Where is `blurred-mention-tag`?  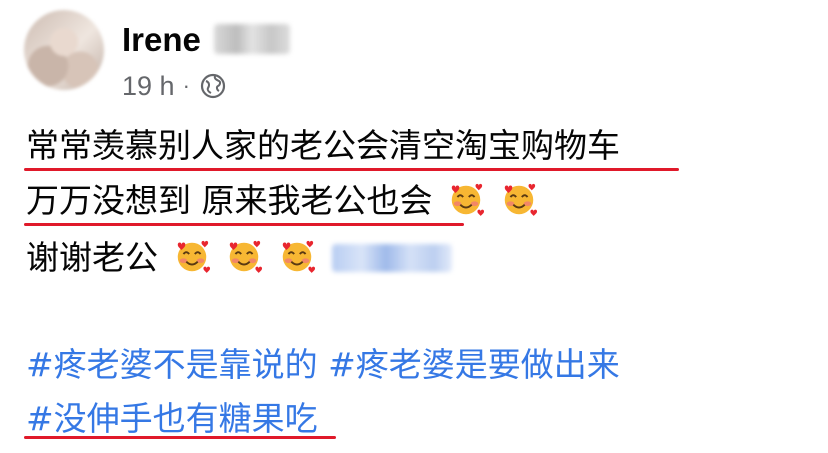
blurred-mention-tag is located at coordinates (392, 258).